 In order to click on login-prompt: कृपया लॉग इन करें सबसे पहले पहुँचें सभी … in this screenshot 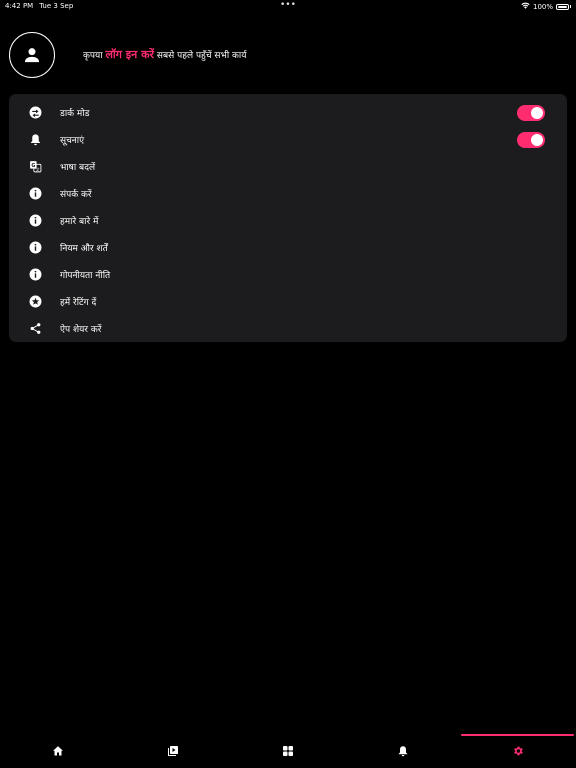, I will do `click(164, 54)`.